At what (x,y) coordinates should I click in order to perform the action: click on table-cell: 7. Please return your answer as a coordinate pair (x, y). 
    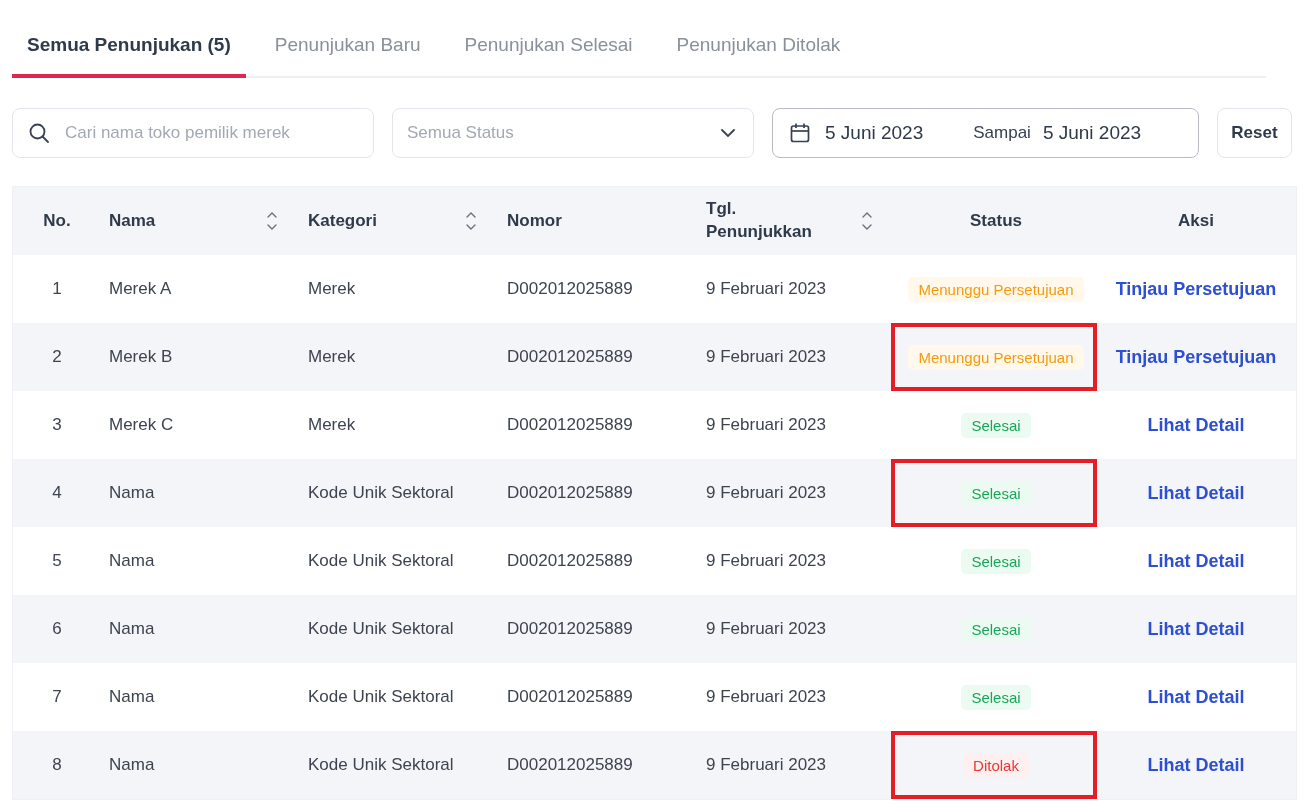
    Looking at the image, I should click on (57, 697).